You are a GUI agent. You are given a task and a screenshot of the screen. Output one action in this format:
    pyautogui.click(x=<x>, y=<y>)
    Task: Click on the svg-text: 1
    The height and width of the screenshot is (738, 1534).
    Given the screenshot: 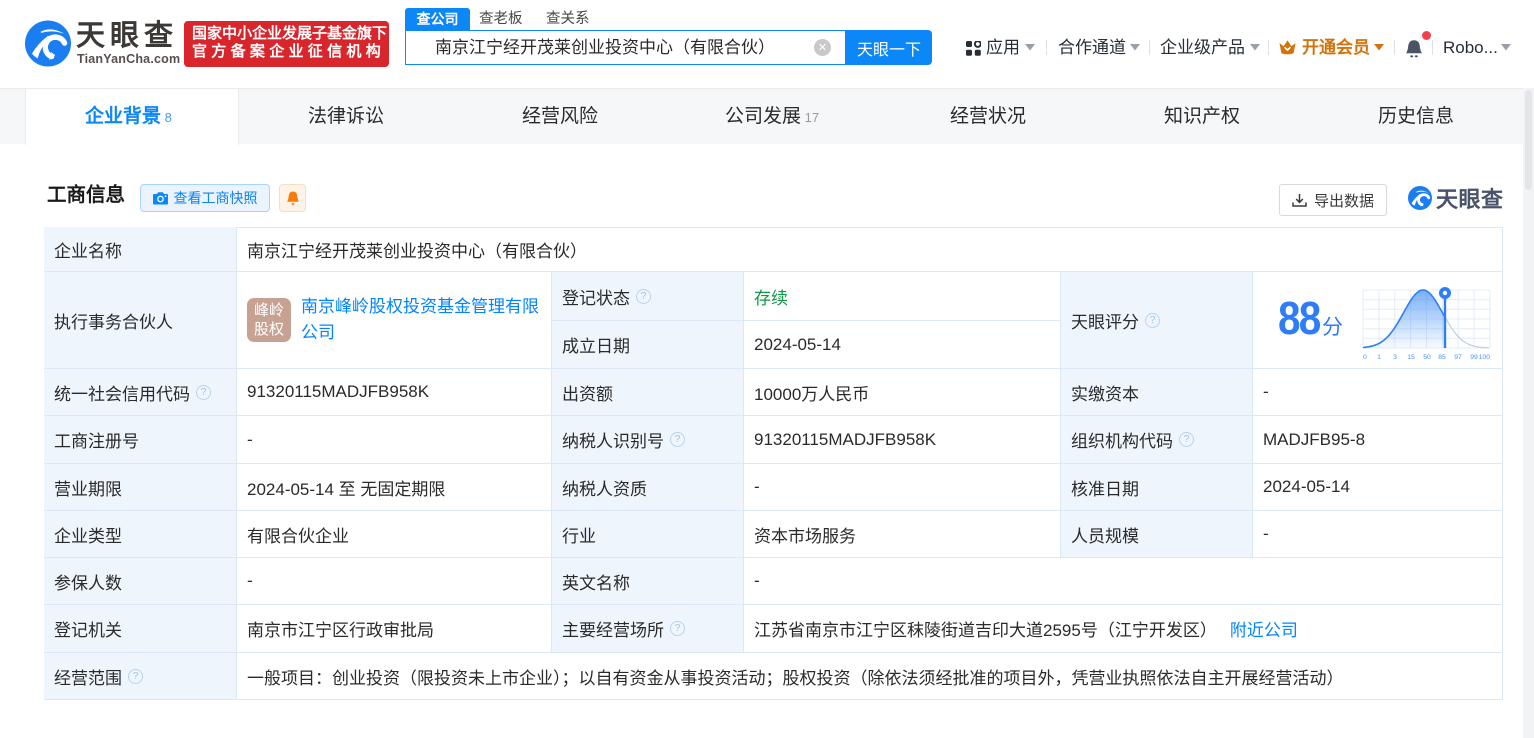 What is the action you would take?
    pyautogui.click(x=1379, y=357)
    